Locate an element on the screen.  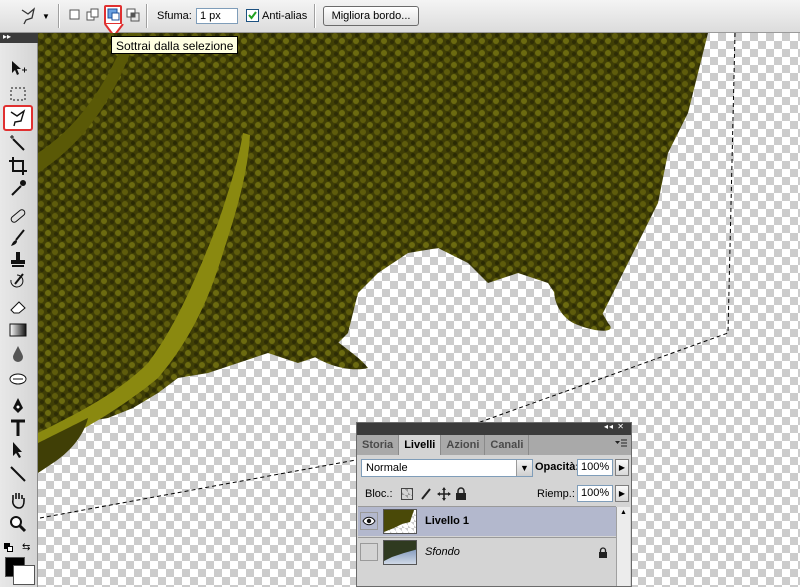
tool-preset-picker: ▼ is located at coordinates (34, 16).